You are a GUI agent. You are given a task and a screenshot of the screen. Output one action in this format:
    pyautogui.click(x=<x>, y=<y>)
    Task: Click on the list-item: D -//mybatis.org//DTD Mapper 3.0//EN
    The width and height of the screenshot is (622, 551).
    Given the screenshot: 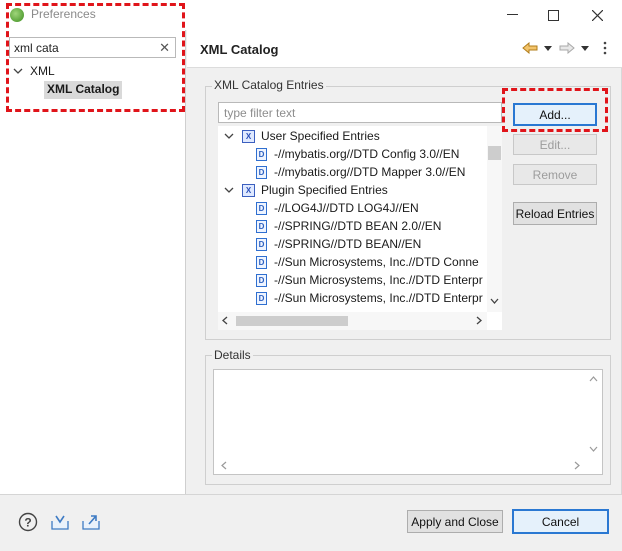 What is the action you would take?
    pyautogui.click(x=360, y=172)
    